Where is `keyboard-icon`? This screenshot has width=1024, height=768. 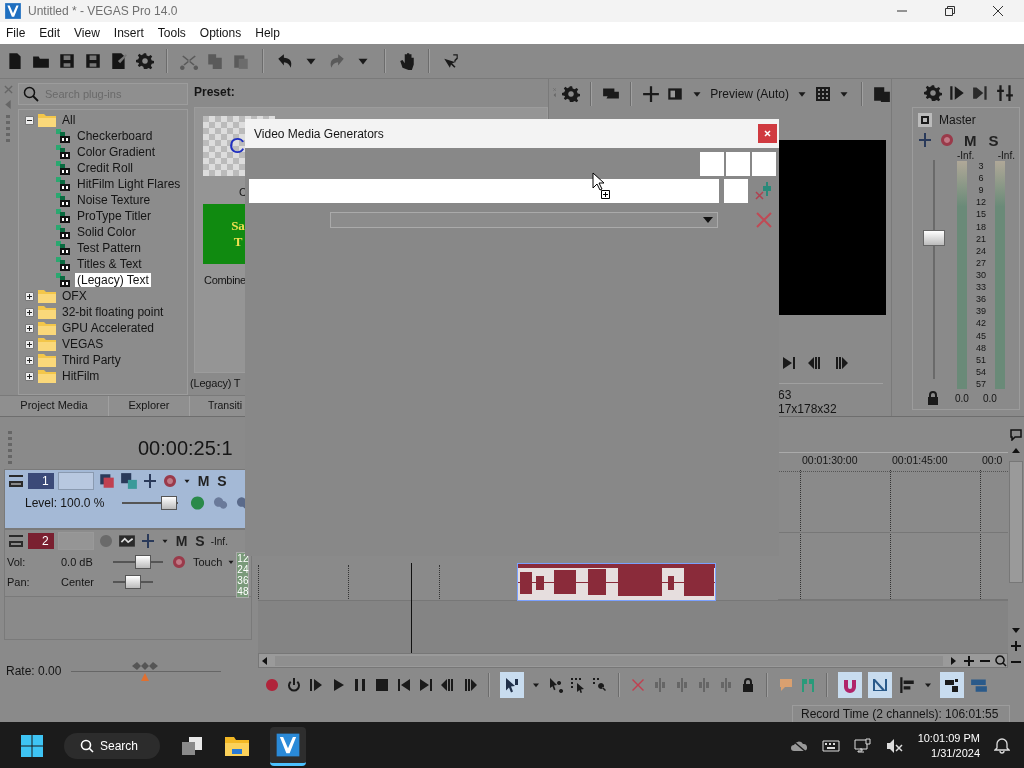 keyboard-icon is located at coordinates (830, 746).